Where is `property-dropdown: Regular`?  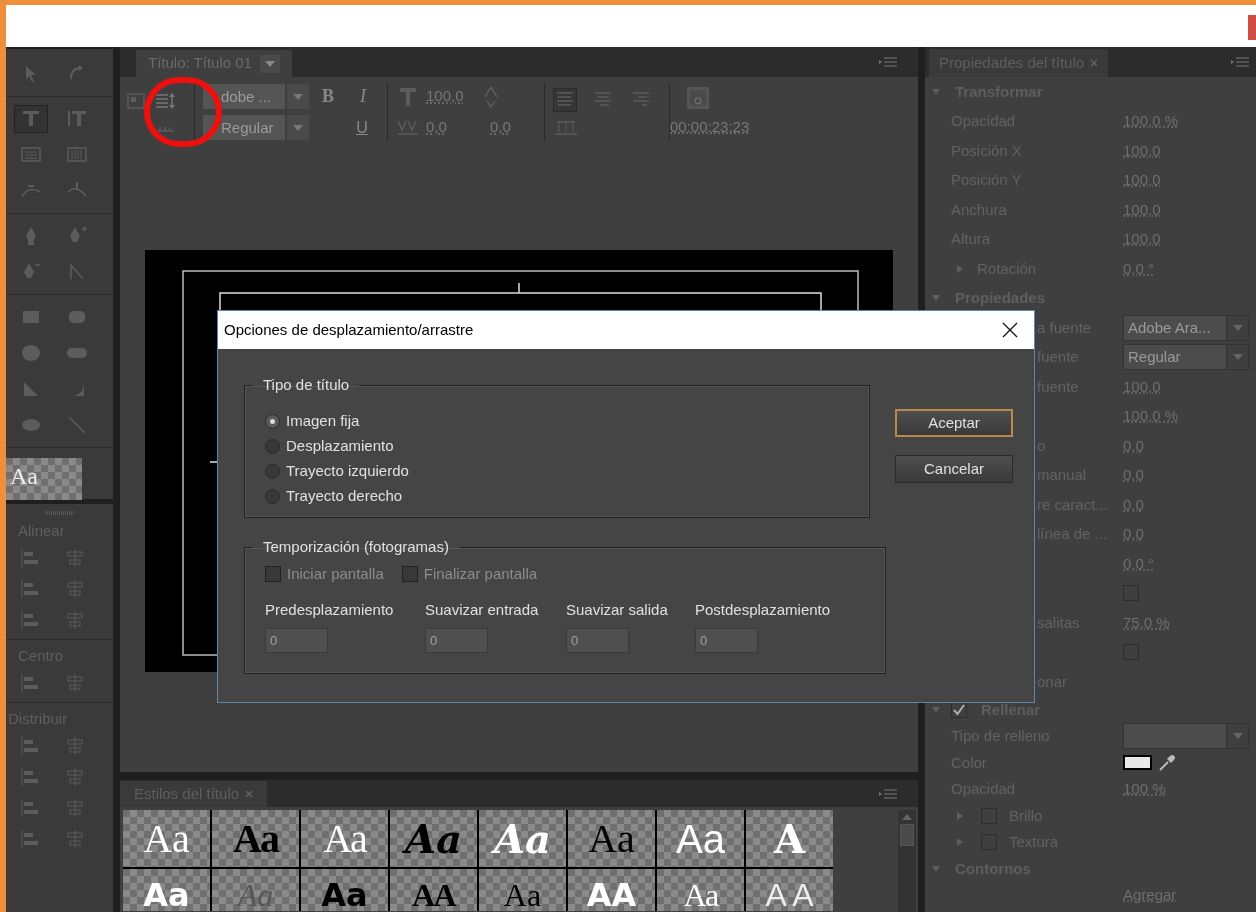 property-dropdown: Regular is located at coordinates (1186, 357).